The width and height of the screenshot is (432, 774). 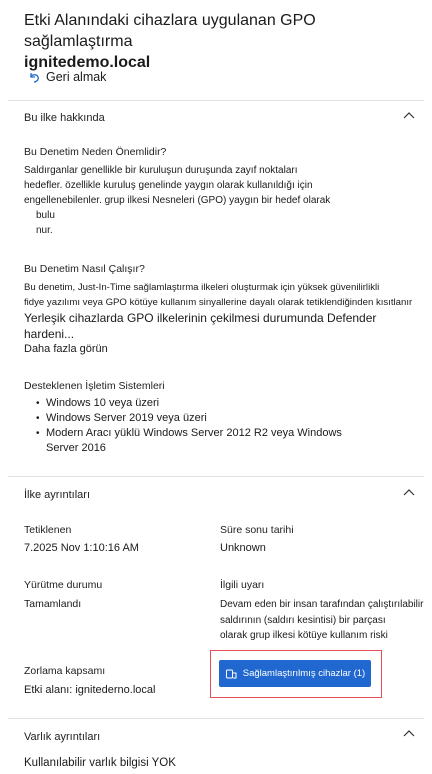 What do you see at coordinates (231, 673) in the screenshot?
I see `device-icon` at bounding box center [231, 673].